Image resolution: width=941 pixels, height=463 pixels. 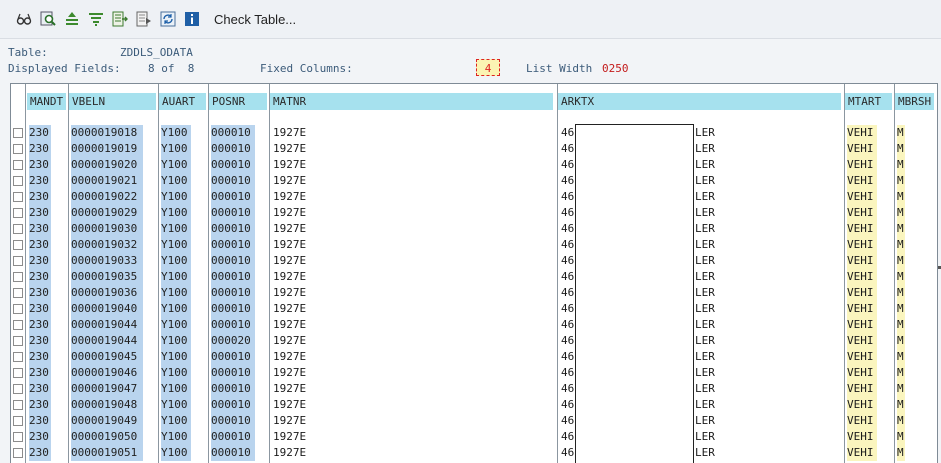 I want to click on cell-vbeln: 0000019044, so click(x=107, y=341).